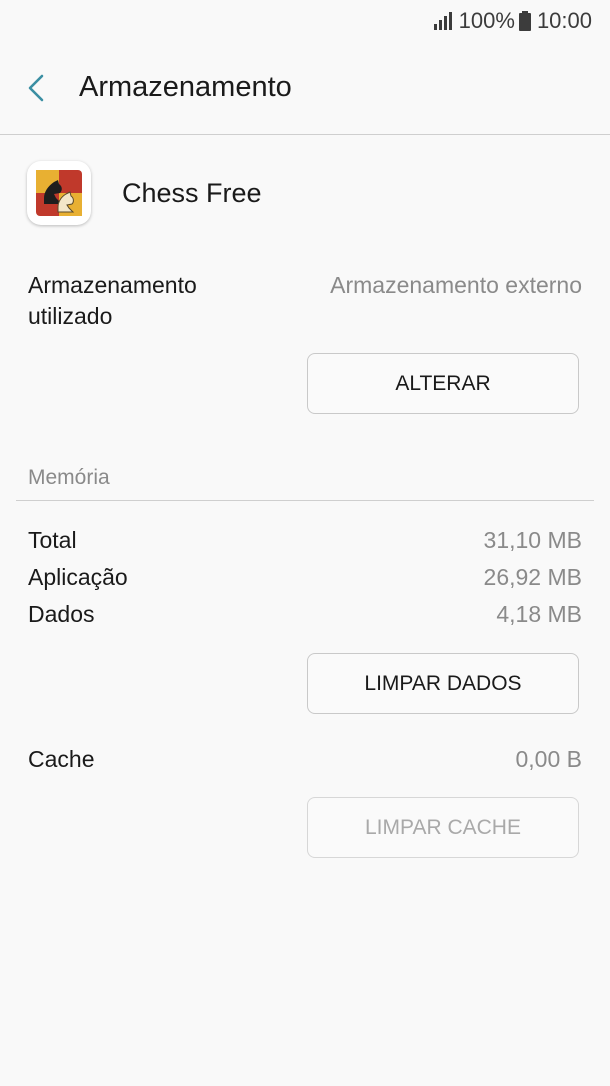 Image resolution: width=610 pixels, height=1086 pixels. Describe the element at coordinates (61, 759) in the screenshot. I see `cache-label: Cache` at that location.